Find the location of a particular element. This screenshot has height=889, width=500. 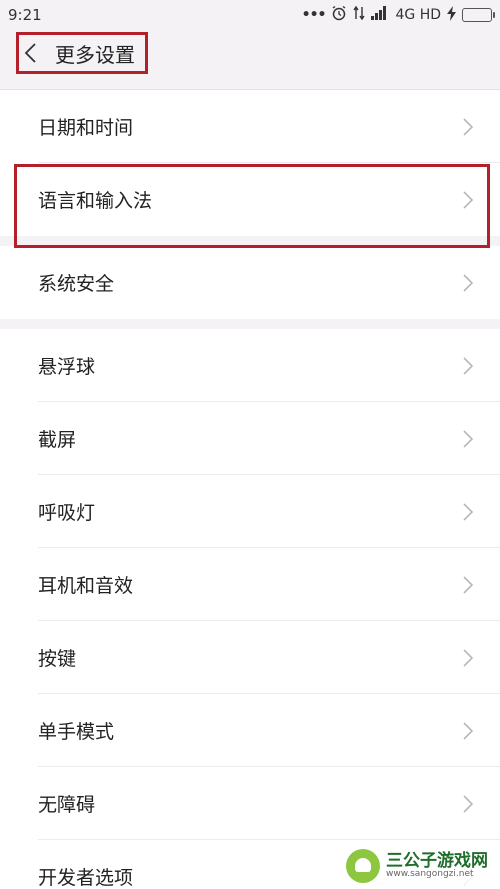

settings-item-label: 开发者选项 is located at coordinates (86, 878).